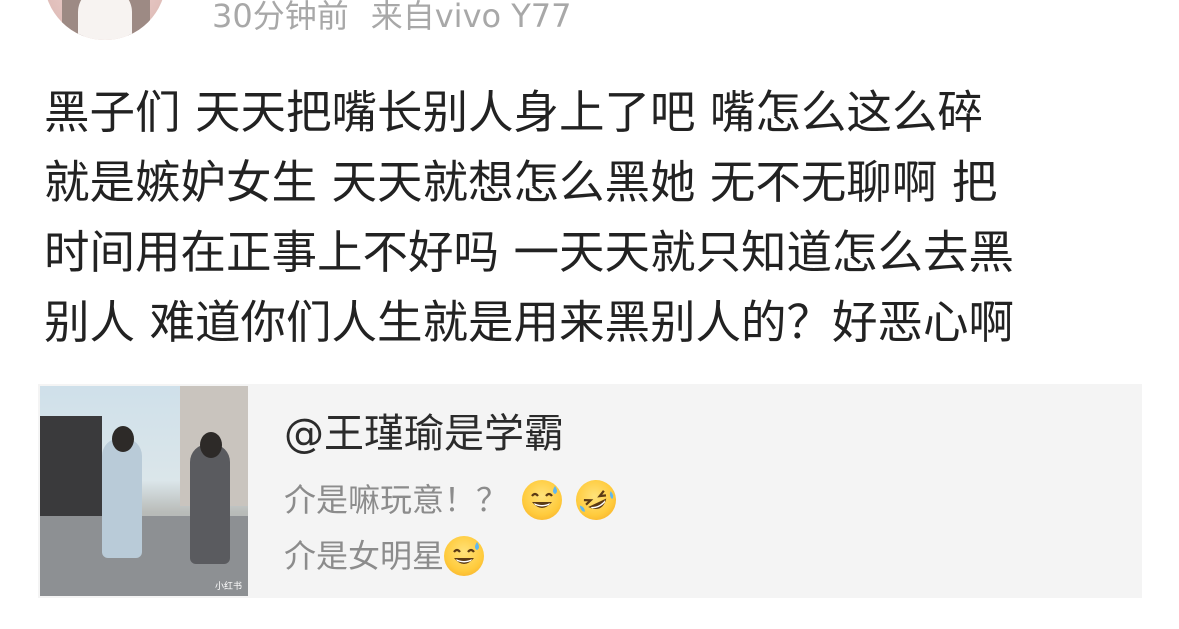 This screenshot has width=1179, height=629. What do you see at coordinates (471, 17) in the screenshot?
I see `post-source: 来自vivo Y77` at bounding box center [471, 17].